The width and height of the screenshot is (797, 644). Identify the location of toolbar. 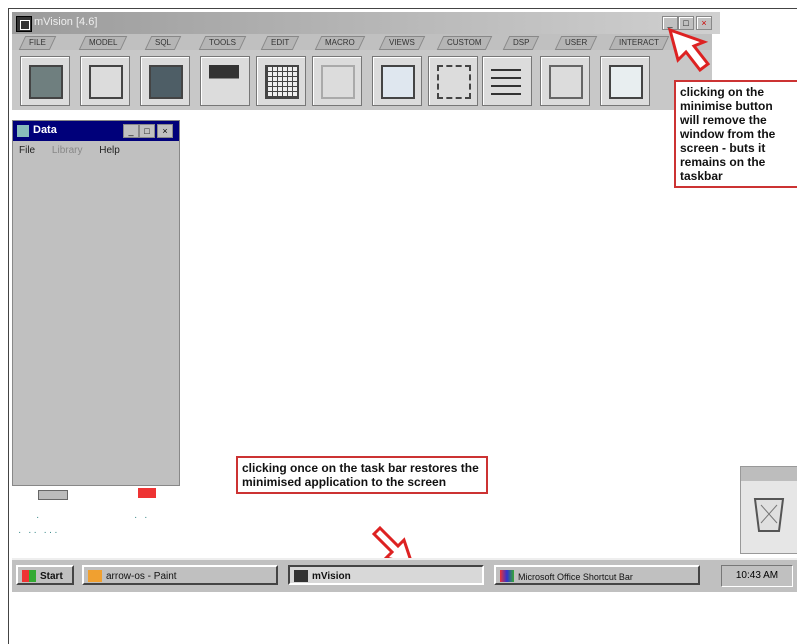
(362, 80).